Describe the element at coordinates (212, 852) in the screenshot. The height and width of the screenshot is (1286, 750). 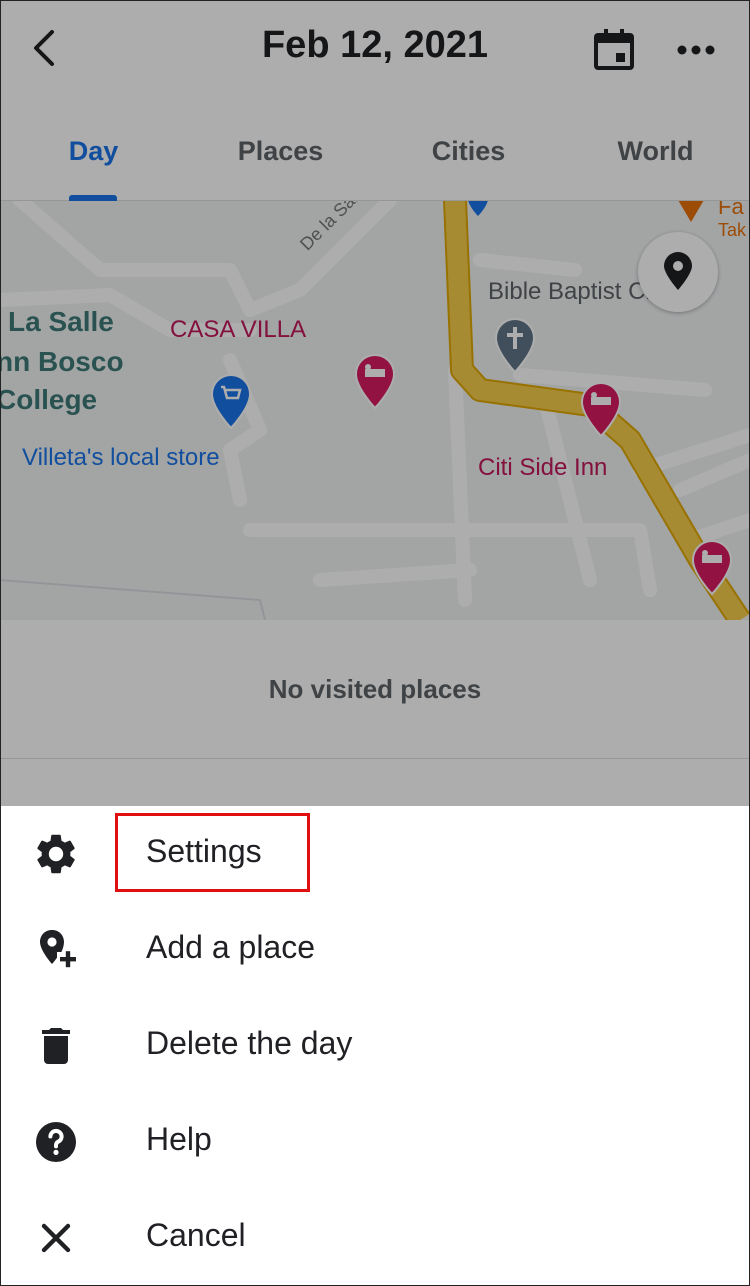
I see `highlight-box` at that location.